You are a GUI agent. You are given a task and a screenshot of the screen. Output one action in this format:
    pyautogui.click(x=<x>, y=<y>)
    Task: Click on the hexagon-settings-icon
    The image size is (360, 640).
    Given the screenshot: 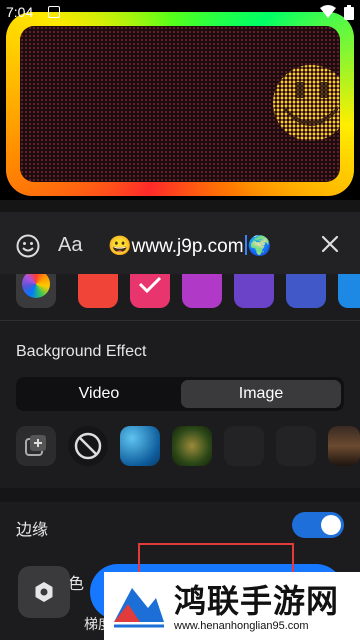 What is the action you would take?
    pyautogui.click(x=44, y=592)
    